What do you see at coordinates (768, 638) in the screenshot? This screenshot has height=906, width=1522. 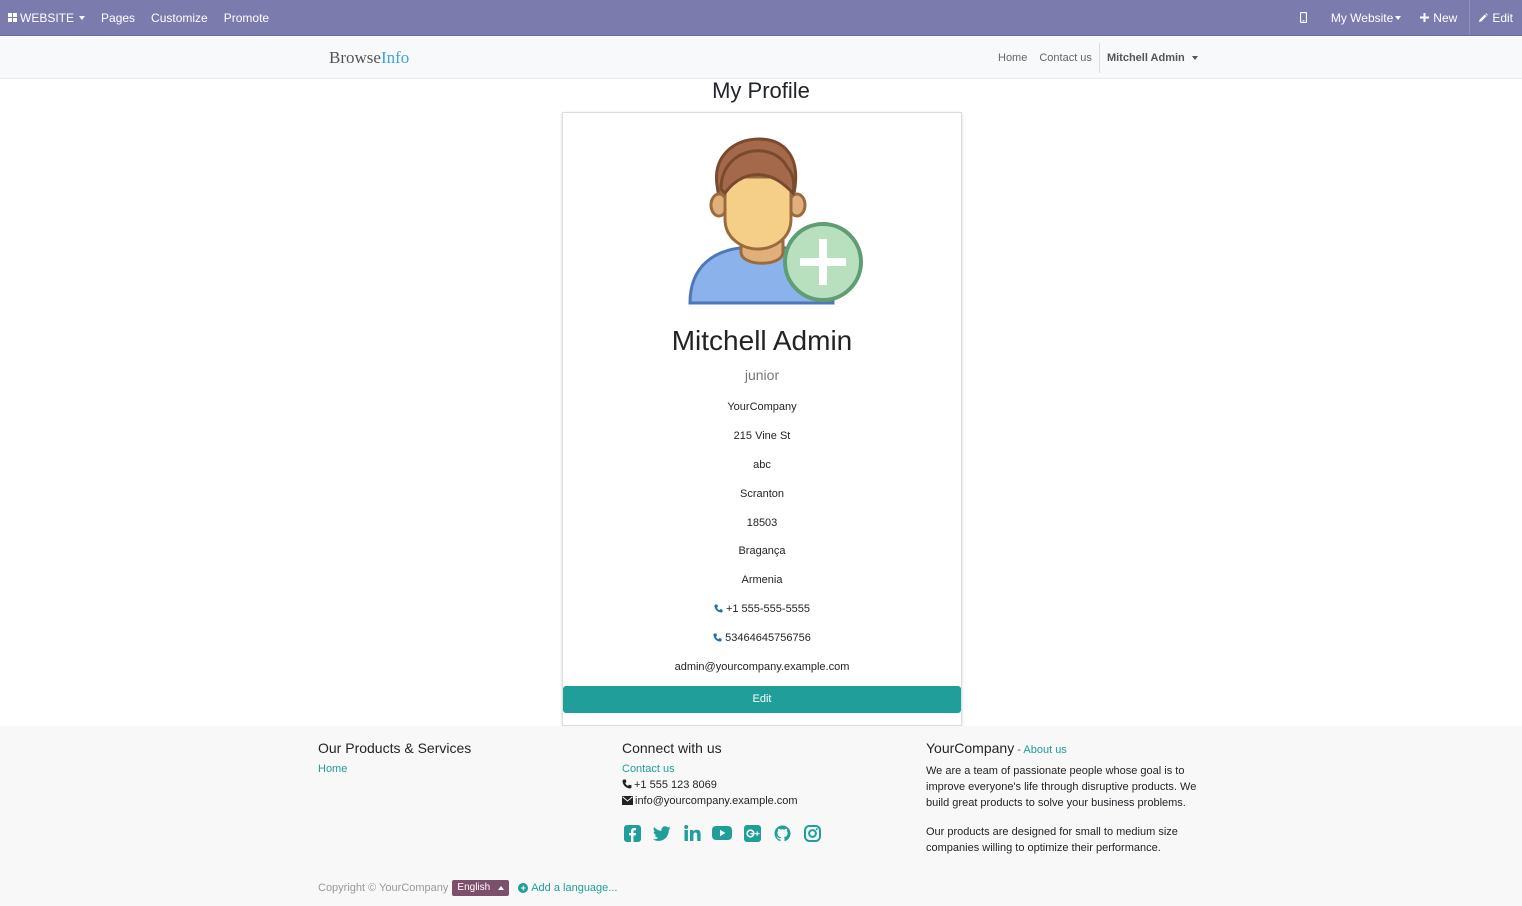 I see `profile-mobile: 53464645756756` at bounding box center [768, 638].